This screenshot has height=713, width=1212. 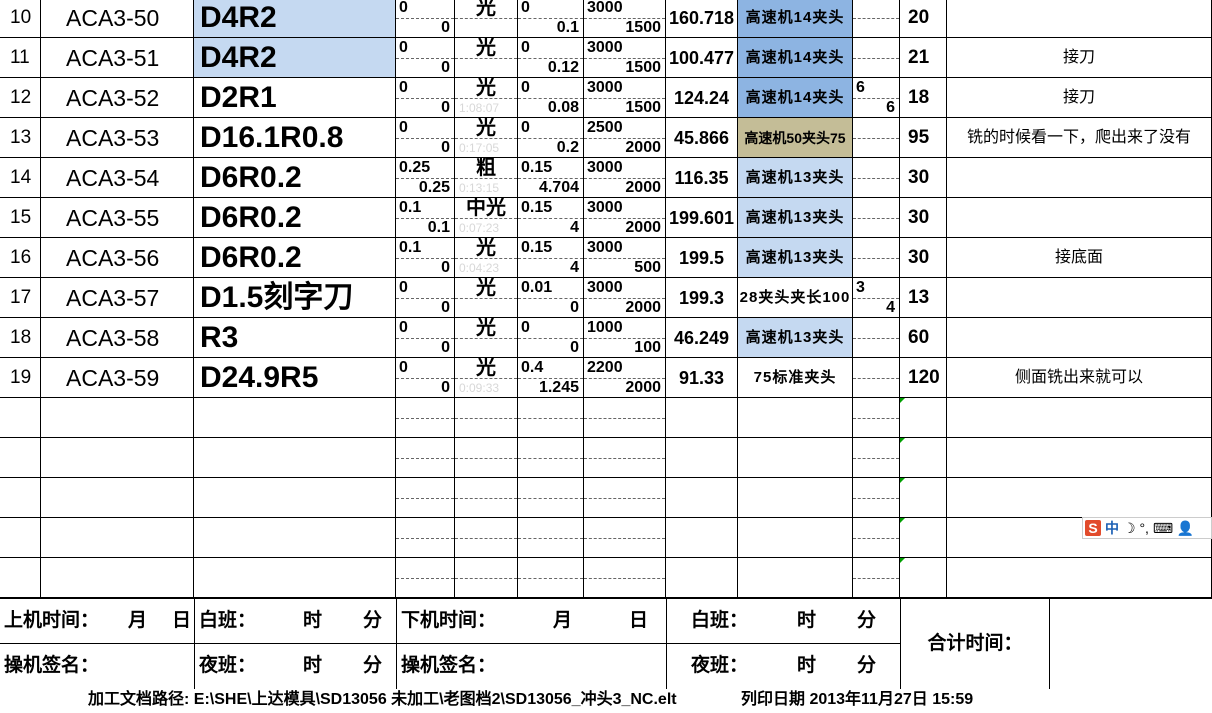 I want to click on stock-allowance: 0.1 0.1, so click(x=425, y=218).